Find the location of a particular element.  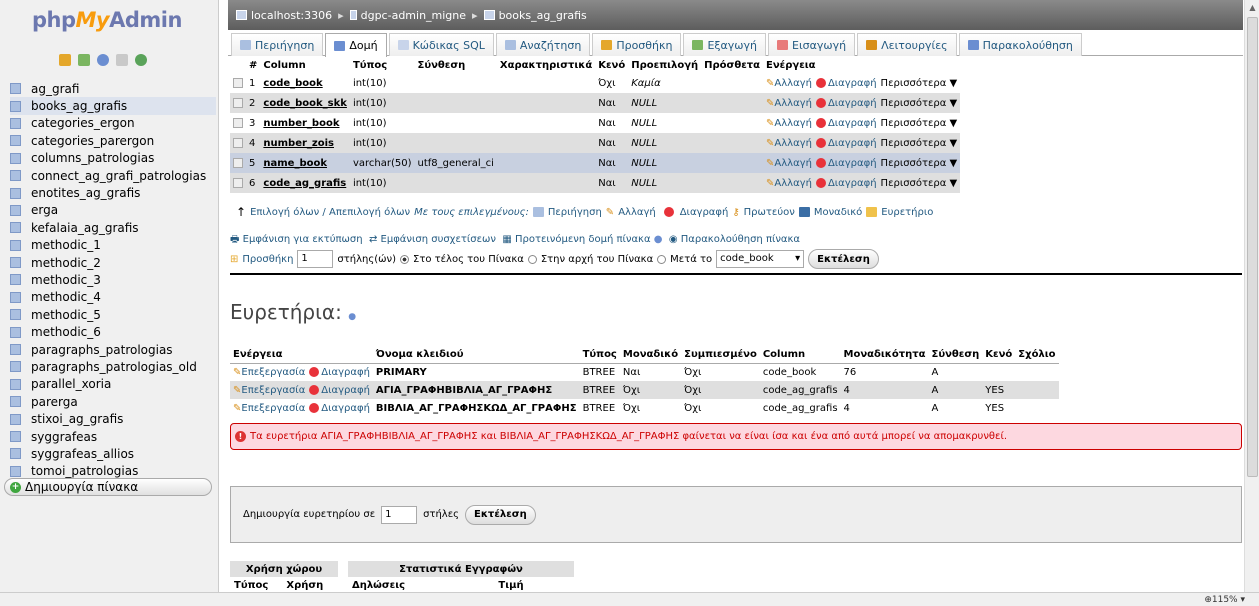

sidebar-table-item: syggrafeas_allios is located at coordinates (113, 453).